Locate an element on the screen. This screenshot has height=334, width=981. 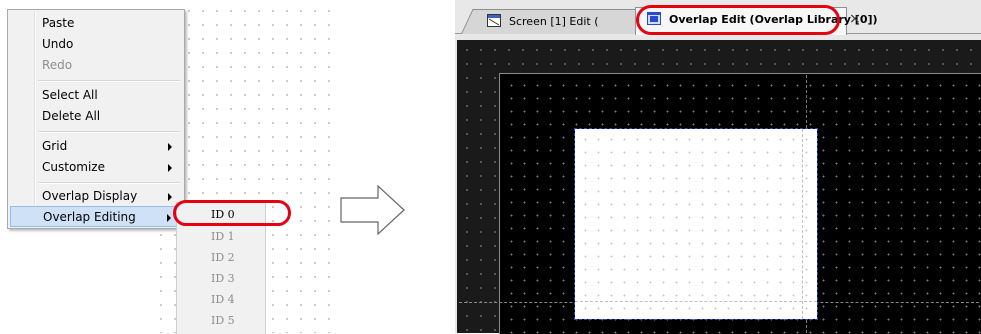
tab-screen-edit-label-wrap: Screen [1] Edit ( is located at coordinates (542, 22).